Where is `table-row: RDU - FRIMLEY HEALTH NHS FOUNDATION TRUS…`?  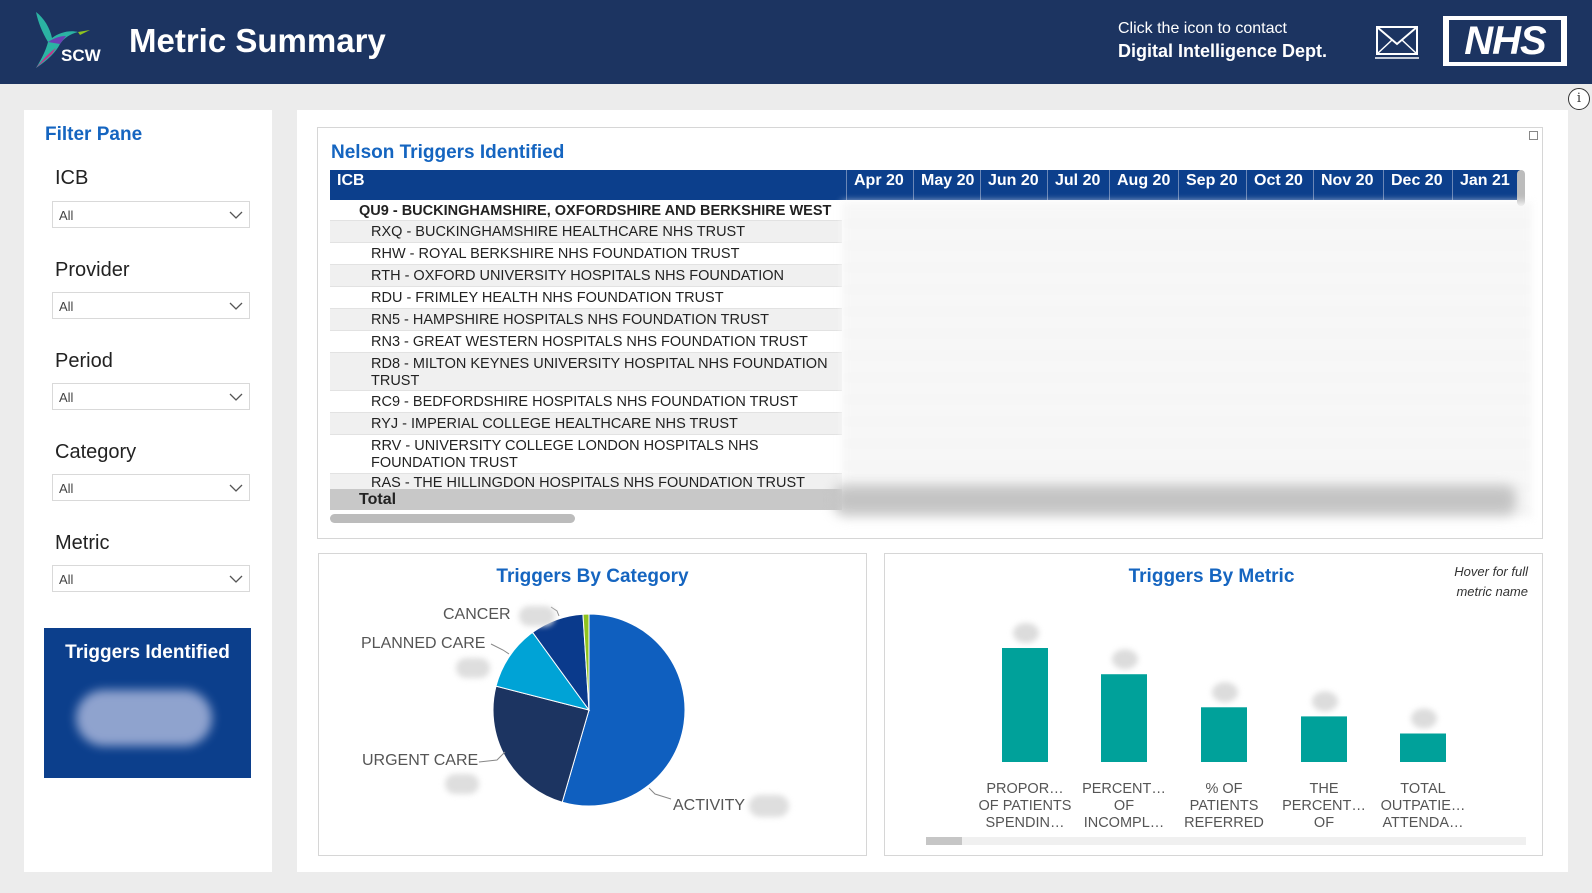
table-row: RDU - FRIMLEY HEALTH NHS FOUNDATION TRUS… is located at coordinates (586, 298).